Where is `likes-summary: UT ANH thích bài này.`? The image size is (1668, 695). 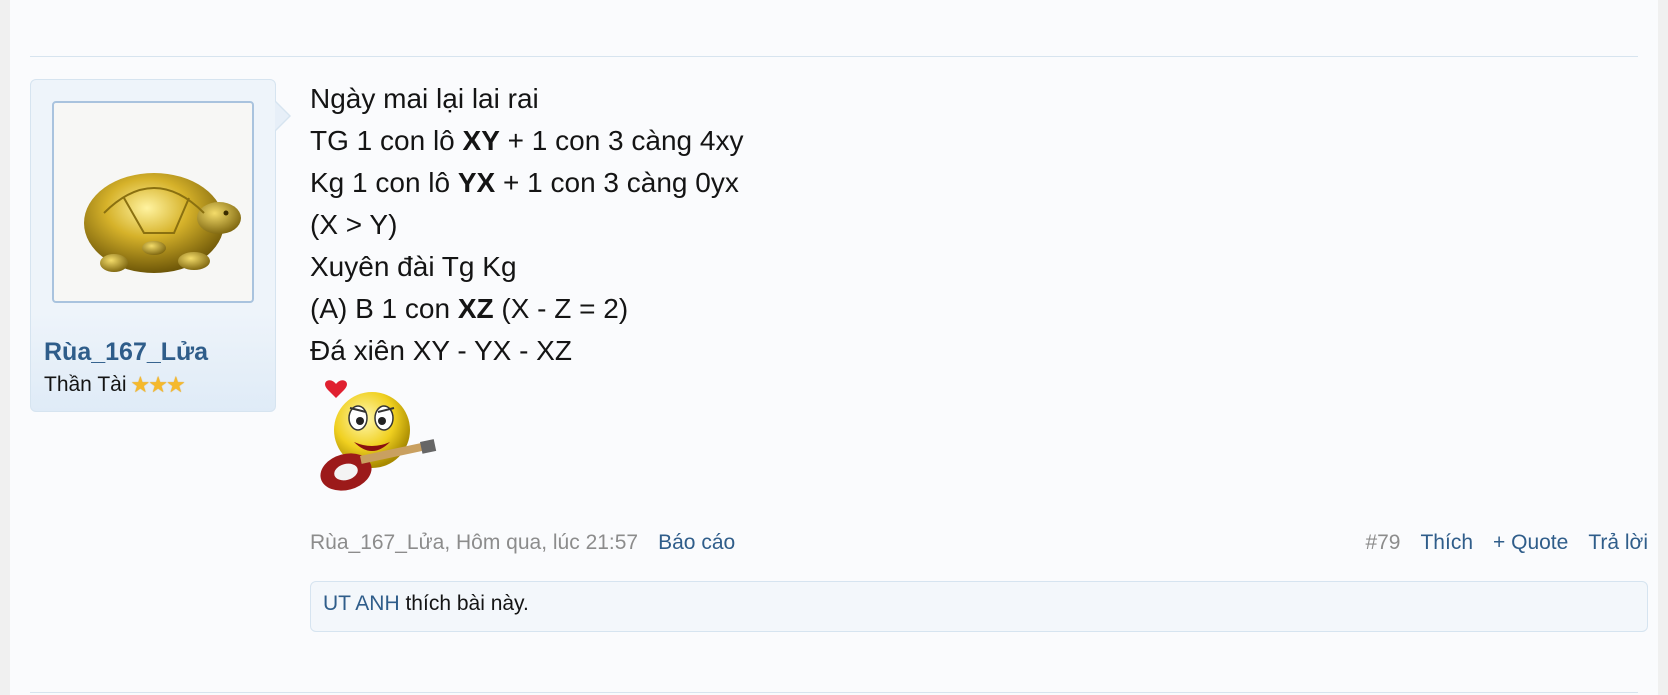
likes-summary: UT ANH thích bài này. is located at coordinates (979, 606).